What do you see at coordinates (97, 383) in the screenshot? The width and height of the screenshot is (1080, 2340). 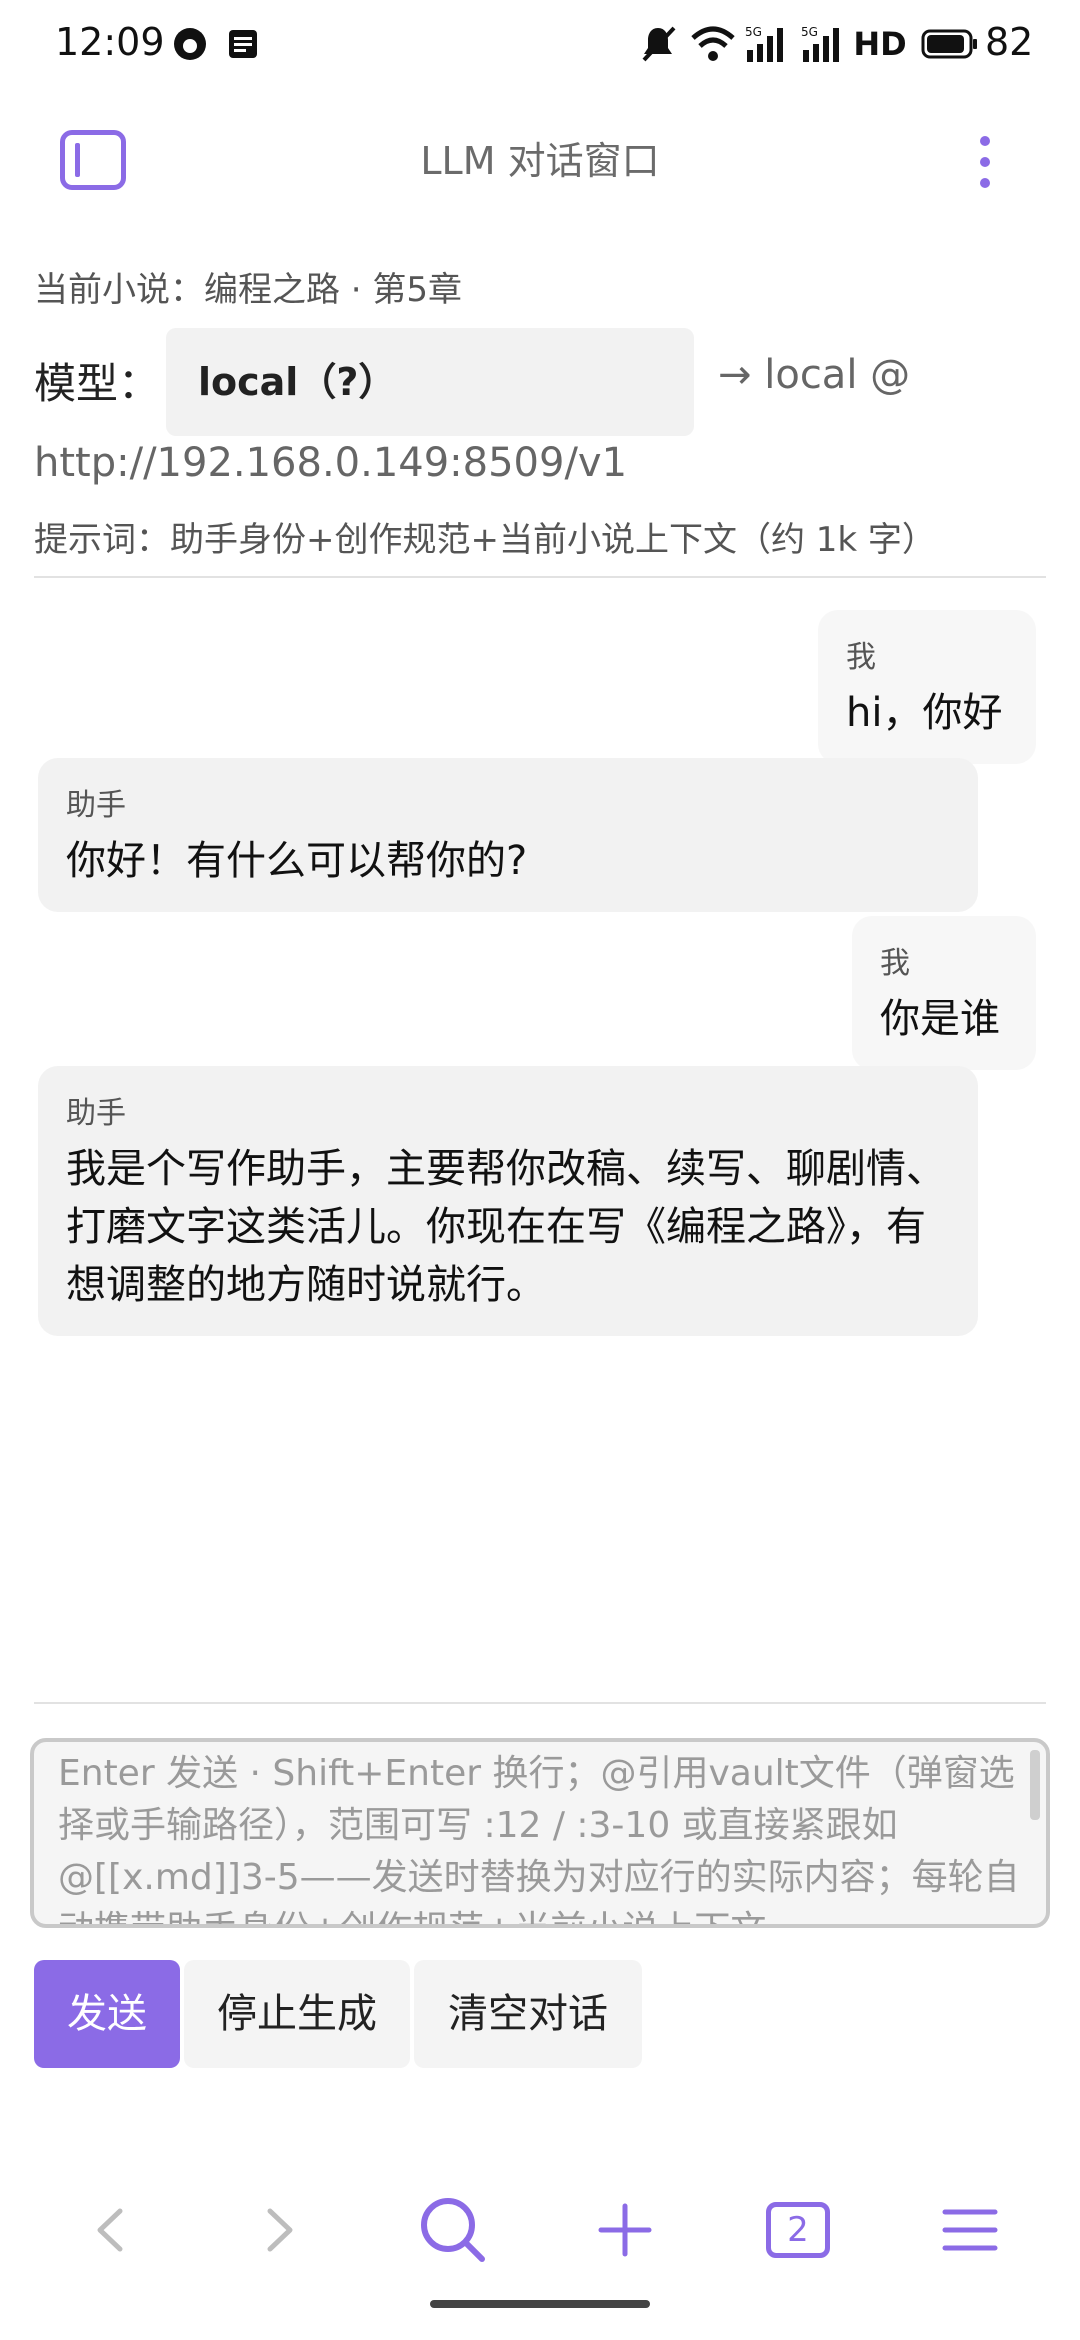 I see `model-label: 模型：` at bounding box center [97, 383].